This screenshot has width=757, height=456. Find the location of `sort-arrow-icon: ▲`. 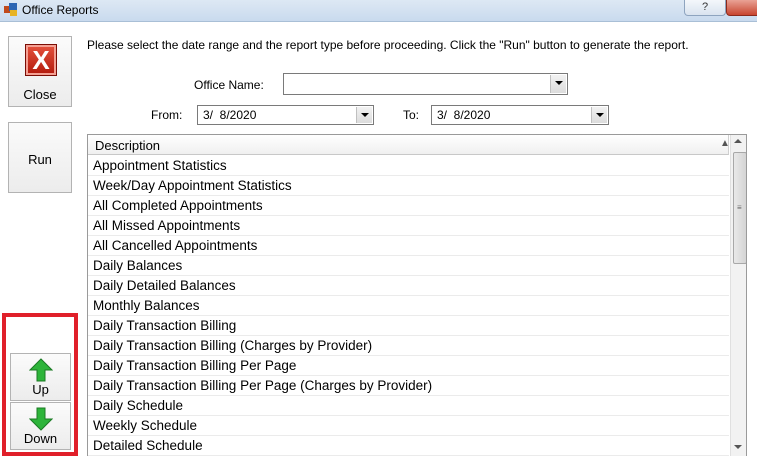

sort-arrow-icon: ▲ is located at coordinates (725, 143).